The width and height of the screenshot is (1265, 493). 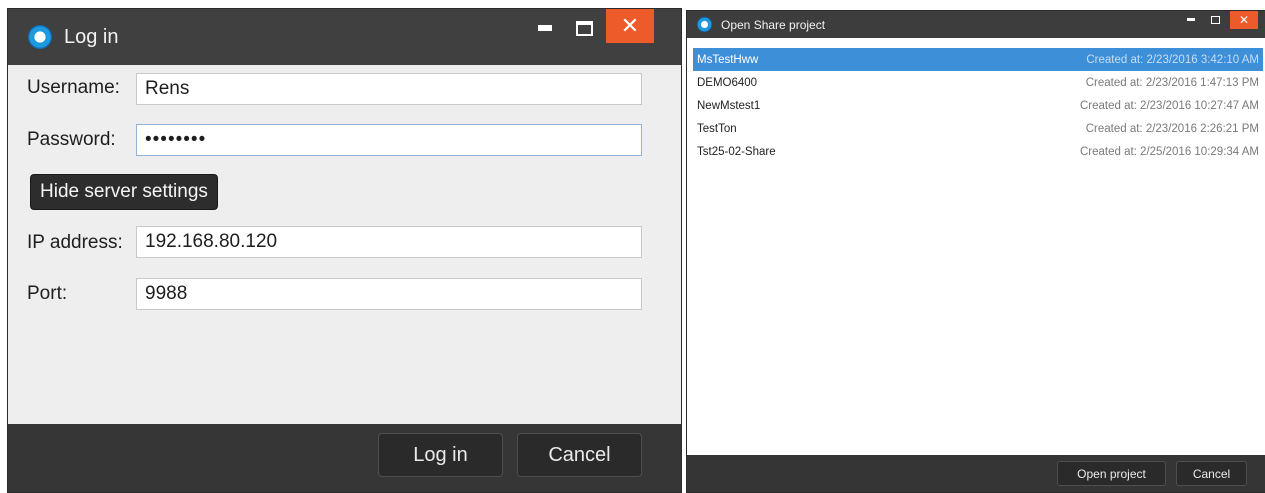 What do you see at coordinates (978, 128) in the screenshot?
I see `list-item: TestTon Created at: 2/23/2016 2:26:21 PM` at bounding box center [978, 128].